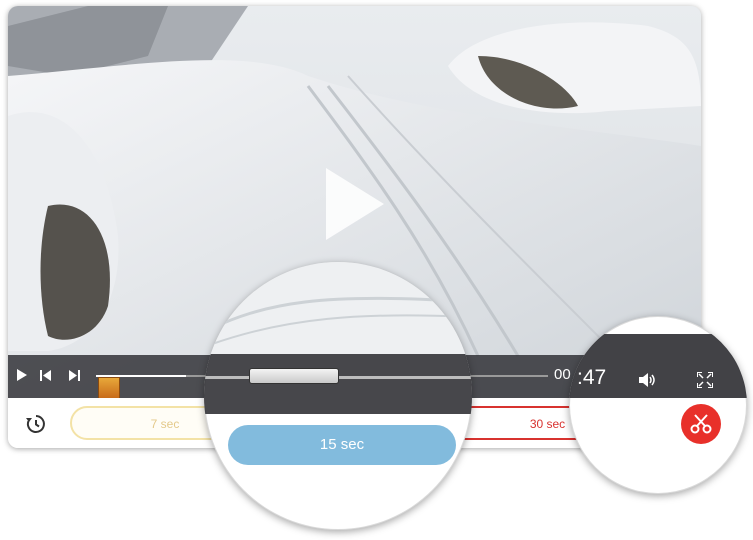  I want to click on volume-icon, so click(648, 380).